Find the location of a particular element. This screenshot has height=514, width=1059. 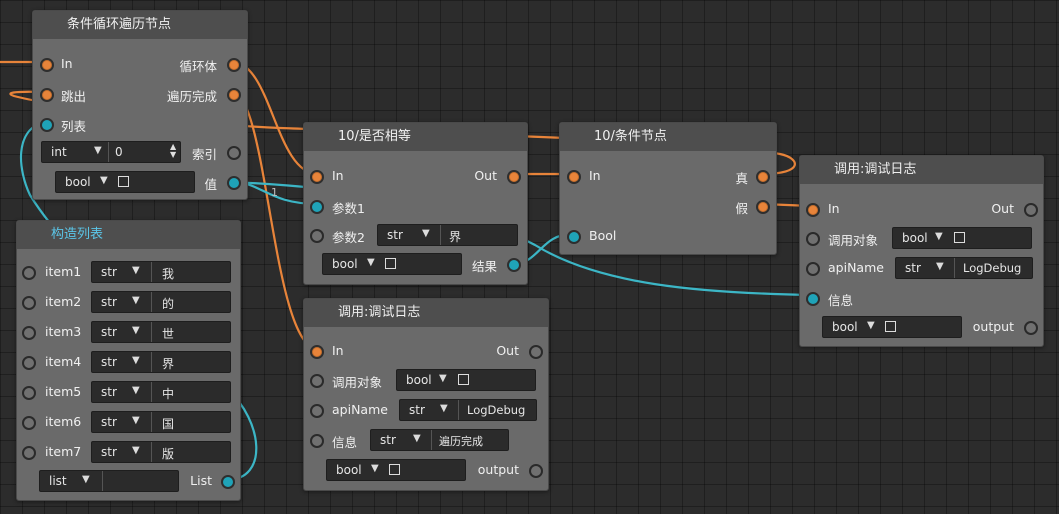

equal-result-checkbox is located at coordinates (390, 263).